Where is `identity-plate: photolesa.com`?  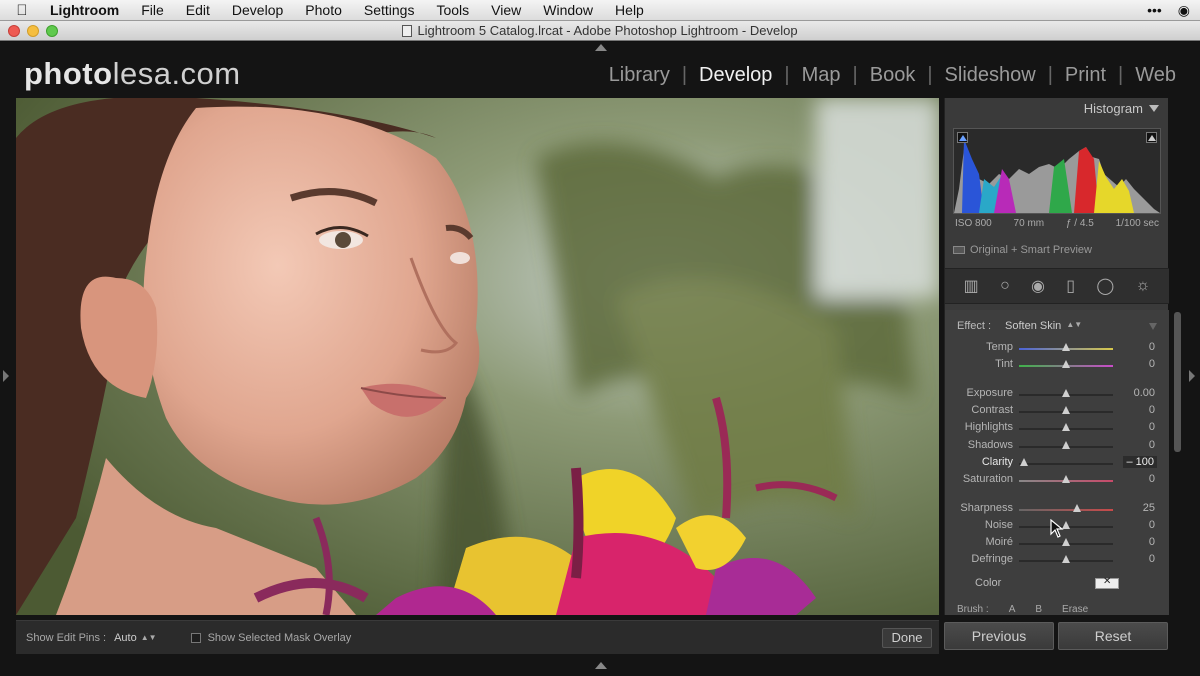
identity-plate: photolesa.com is located at coordinates (132, 73).